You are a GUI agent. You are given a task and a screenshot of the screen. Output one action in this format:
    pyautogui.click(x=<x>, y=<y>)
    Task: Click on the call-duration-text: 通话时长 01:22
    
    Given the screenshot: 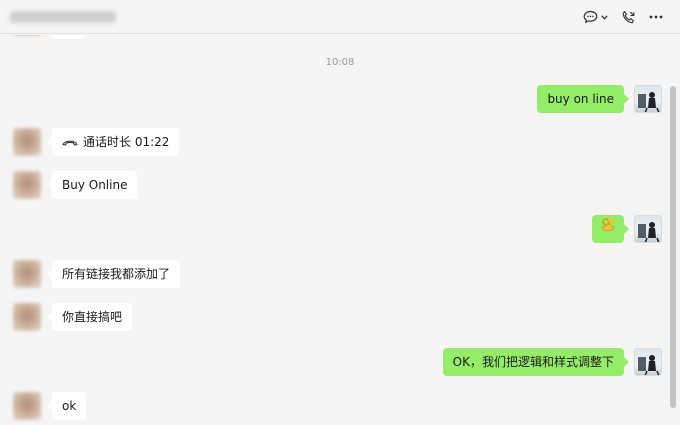 What is the action you would take?
    pyautogui.click(x=126, y=142)
    